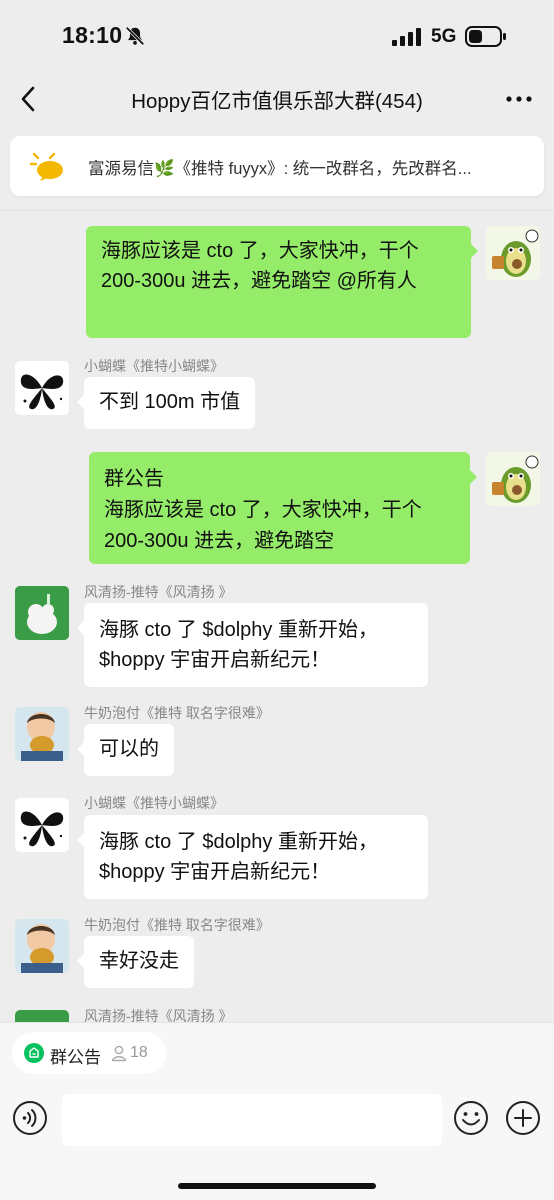 This screenshot has height=1200, width=554. What do you see at coordinates (119, 1053) in the screenshot?
I see `person-icon` at bounding box center [119, 1053].